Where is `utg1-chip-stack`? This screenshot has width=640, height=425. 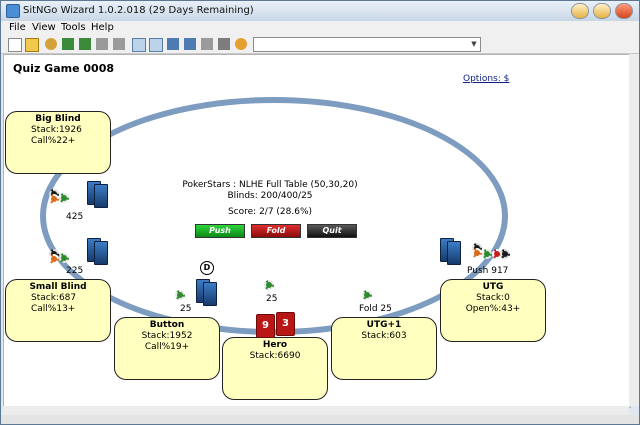
utg1-chip-stack is located at coordinates (369, 297).